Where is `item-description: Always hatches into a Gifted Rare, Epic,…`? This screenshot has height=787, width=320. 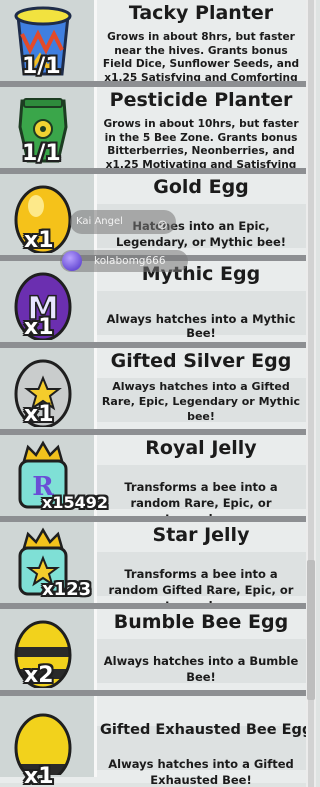 item-description: Always hatches into a Gifted Rare, Epic,… is located at coordinates (201, 401).